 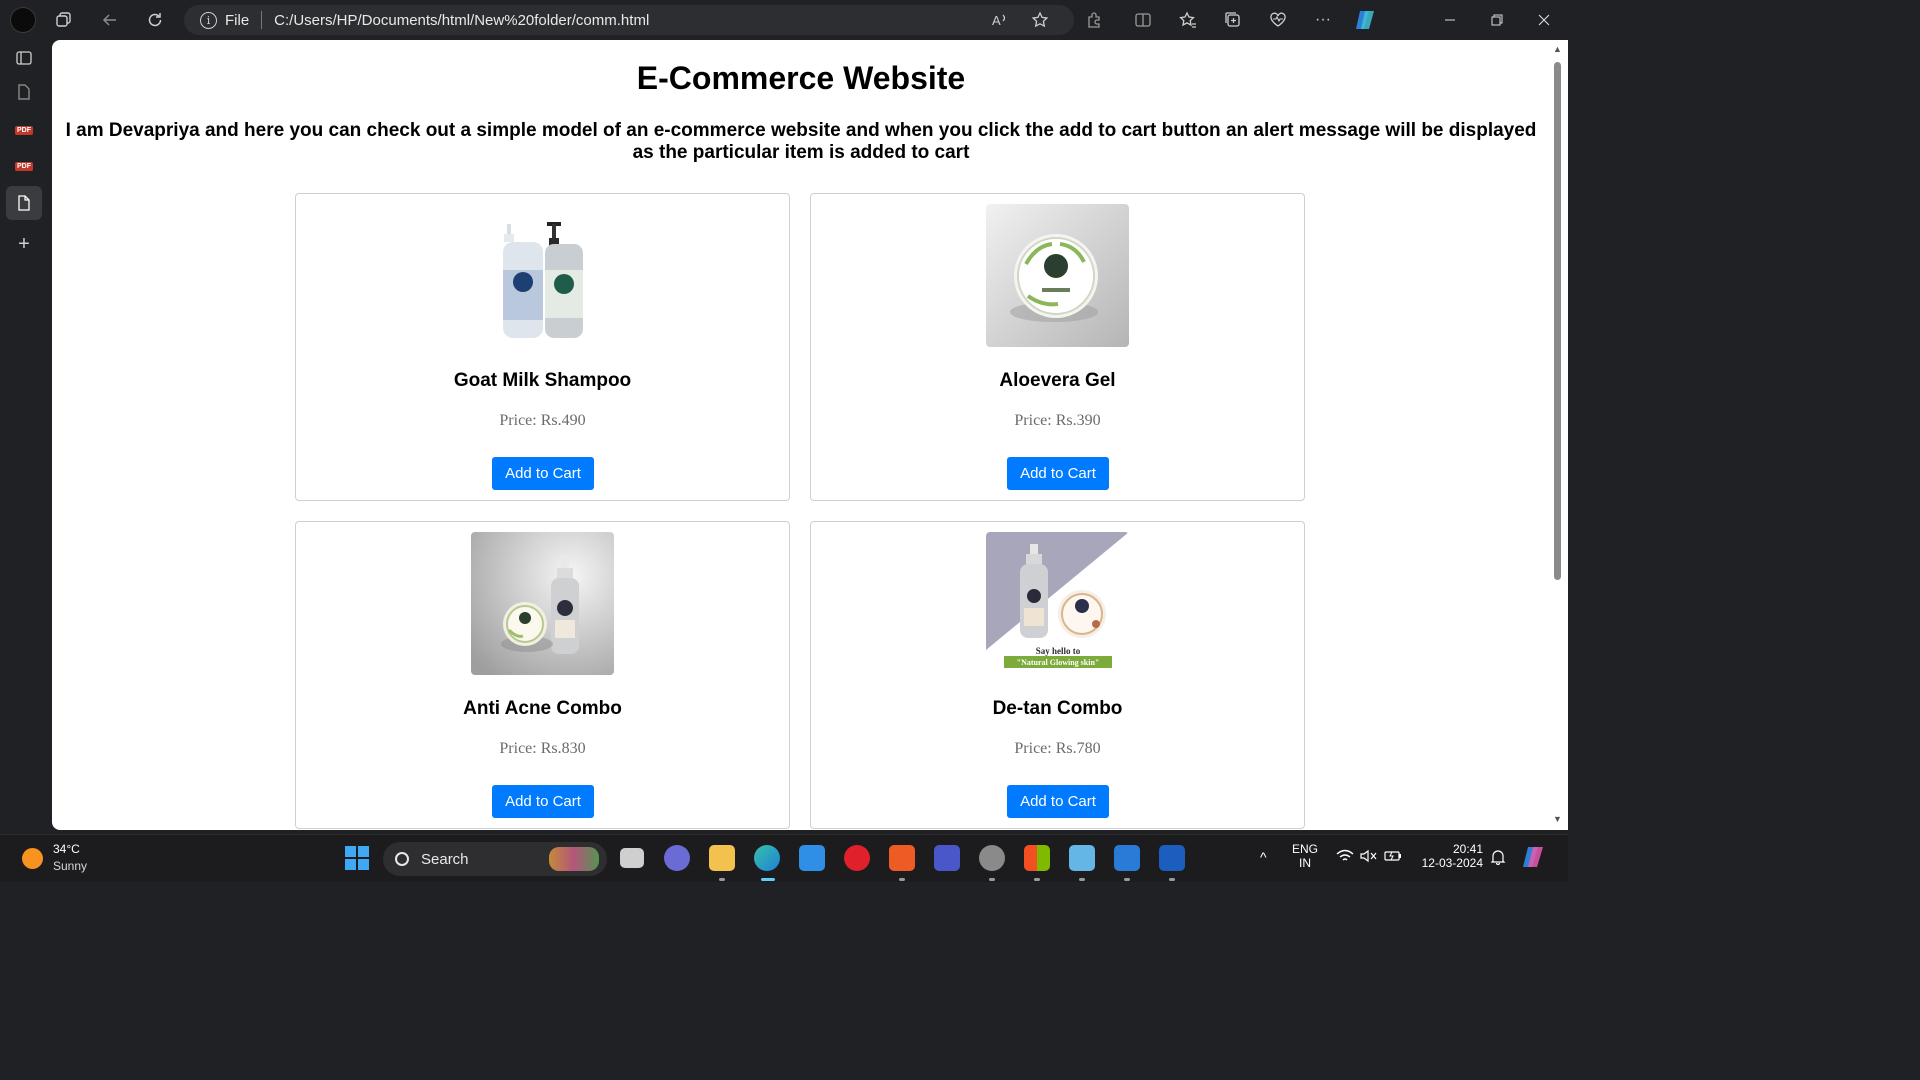 What do you see at coordinates (1233, 20) in the screenshot?
I see `collections-icon` at bounding box center [1233, 20].